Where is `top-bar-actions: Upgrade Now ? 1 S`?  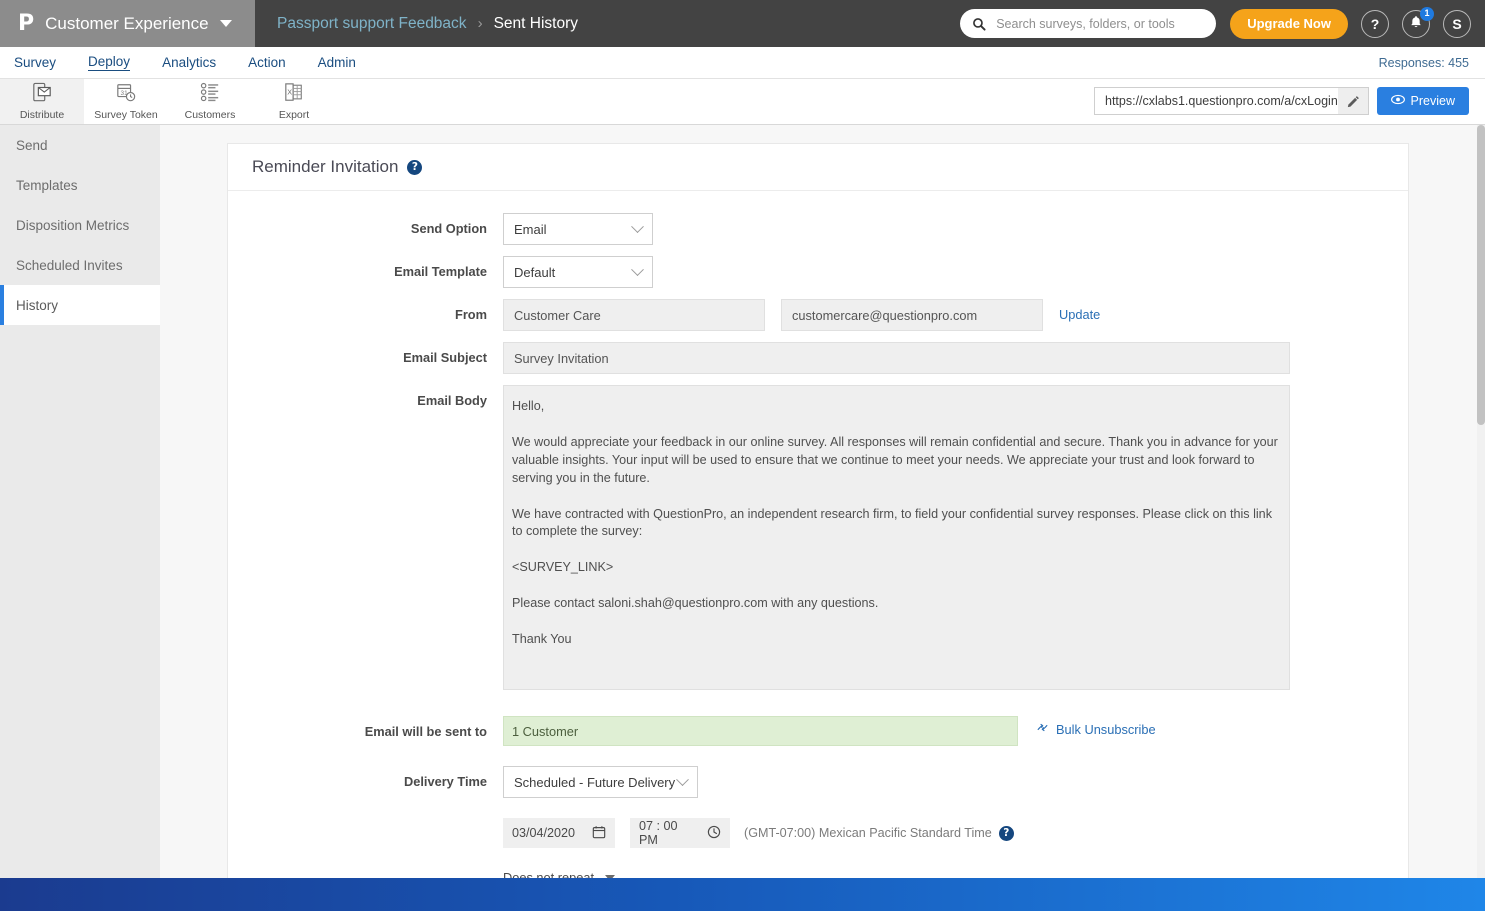
top-bar-actions: Upgrade Now ? 1 S is located at coordinates (1215, 23).